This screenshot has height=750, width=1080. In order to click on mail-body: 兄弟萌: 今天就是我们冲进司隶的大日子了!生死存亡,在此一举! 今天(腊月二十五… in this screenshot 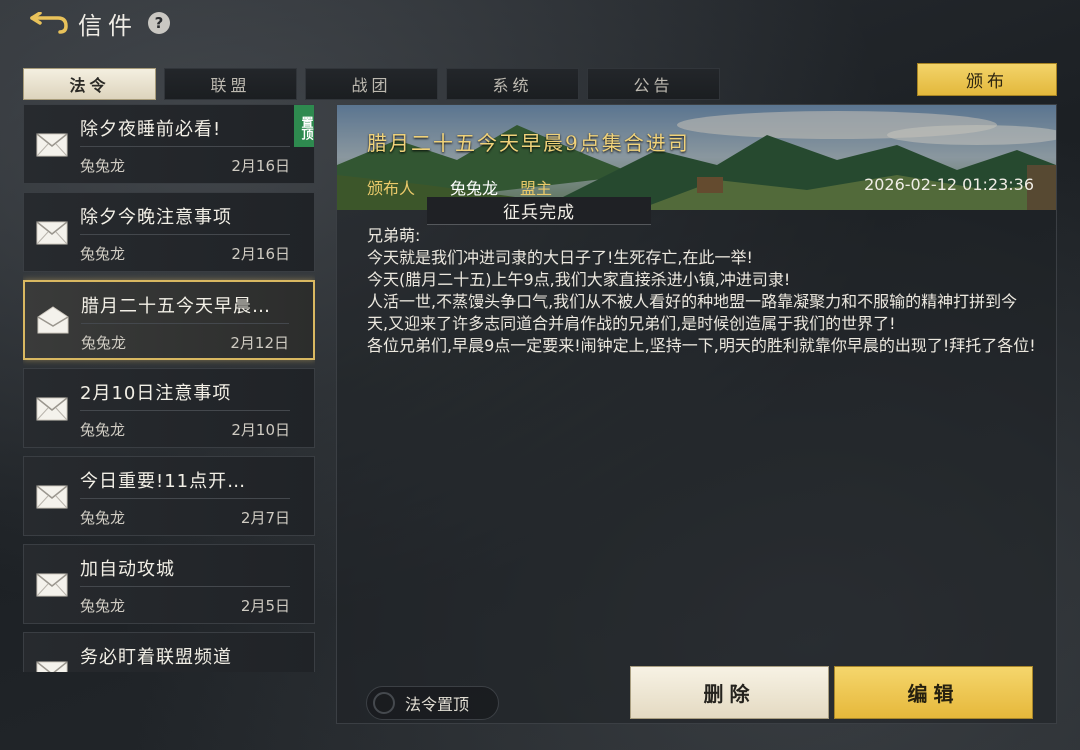, I will do `click(702, 291)`.